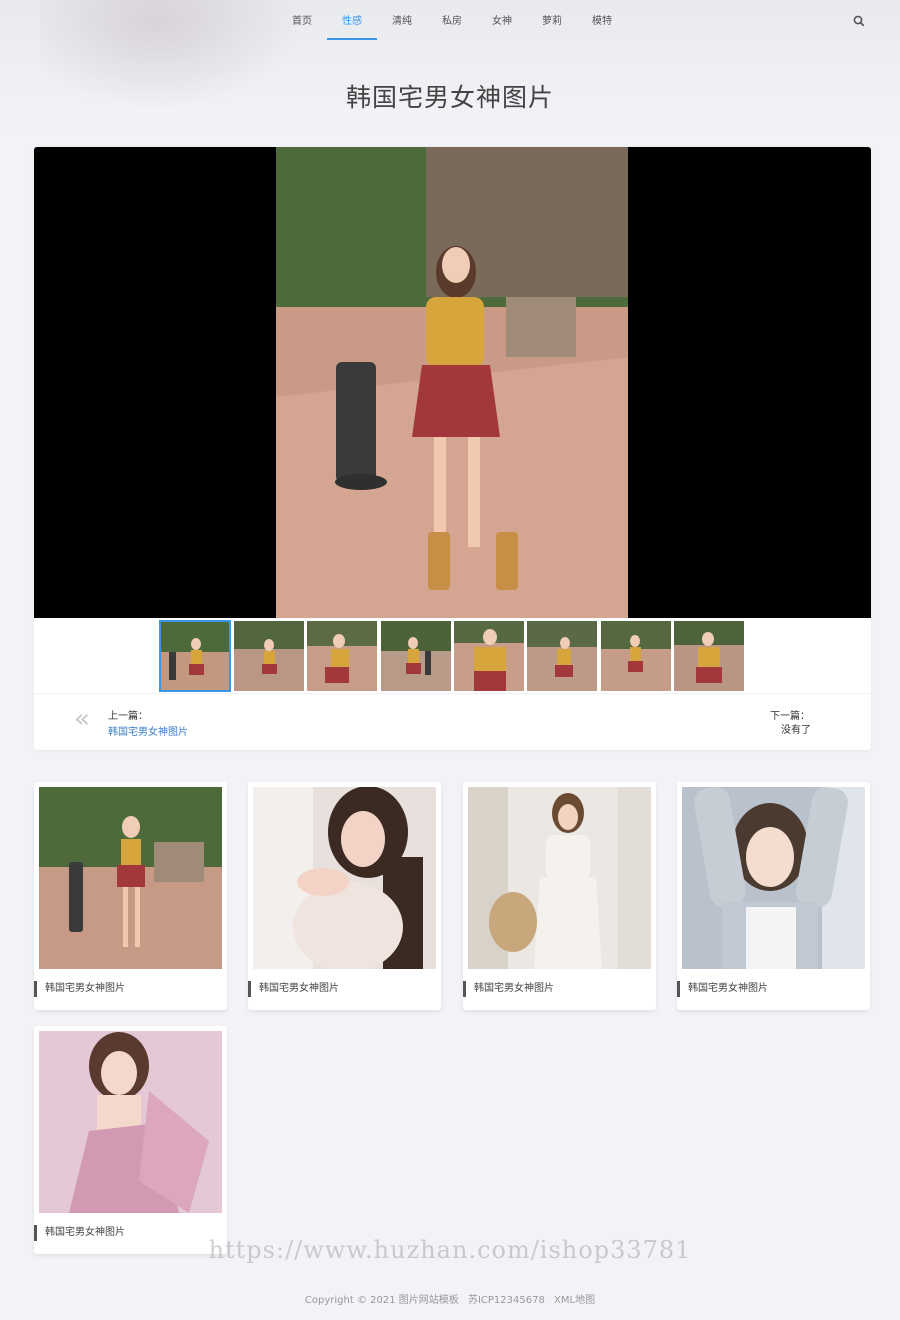  What do you see at coordinates (574, 1300) in the screenshot?
I see `sitemap-link: XML地图` at bounding box center [574, 1300].